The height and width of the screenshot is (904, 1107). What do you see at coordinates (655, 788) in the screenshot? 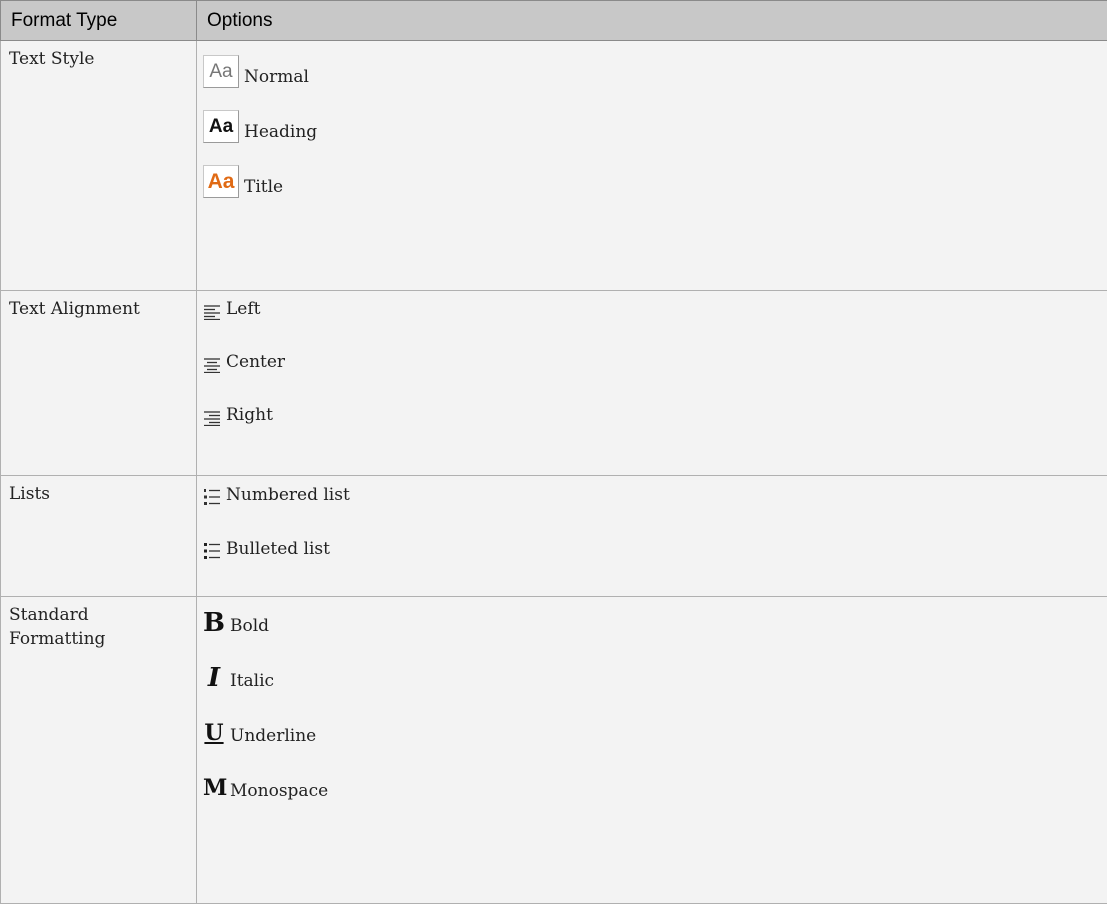
I see `option-monospace: M Monospace` at bounding box center [655, 788].